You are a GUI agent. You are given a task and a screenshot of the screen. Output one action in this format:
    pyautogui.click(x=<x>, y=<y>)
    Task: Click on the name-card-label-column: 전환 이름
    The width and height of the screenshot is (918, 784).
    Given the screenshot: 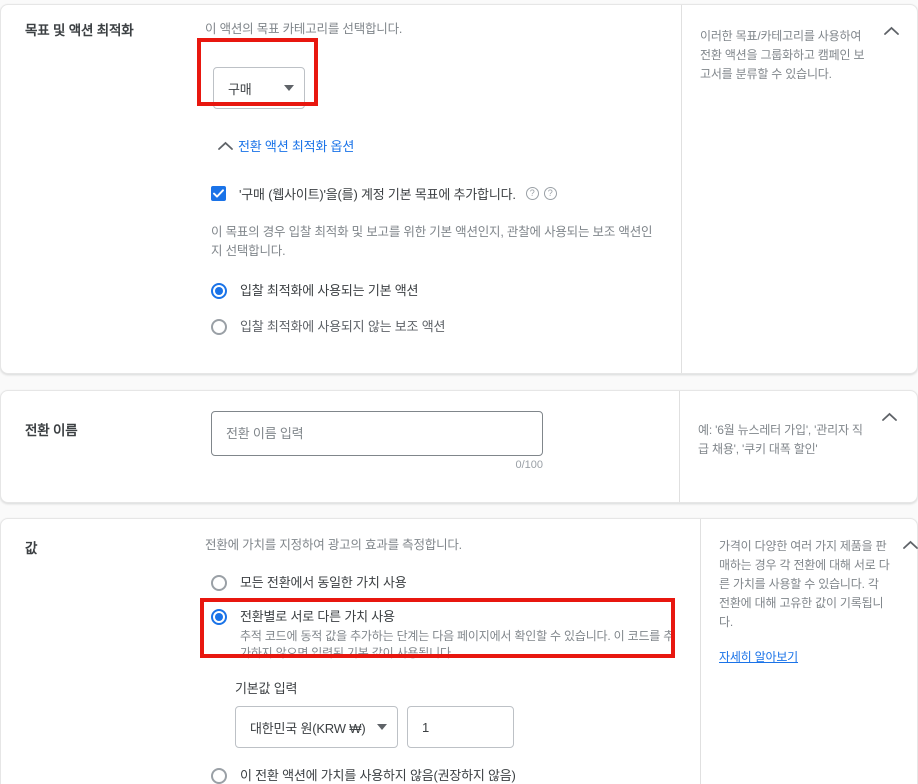 What is the action you would take?
    pyautogui.click(x=101, y=446)
    